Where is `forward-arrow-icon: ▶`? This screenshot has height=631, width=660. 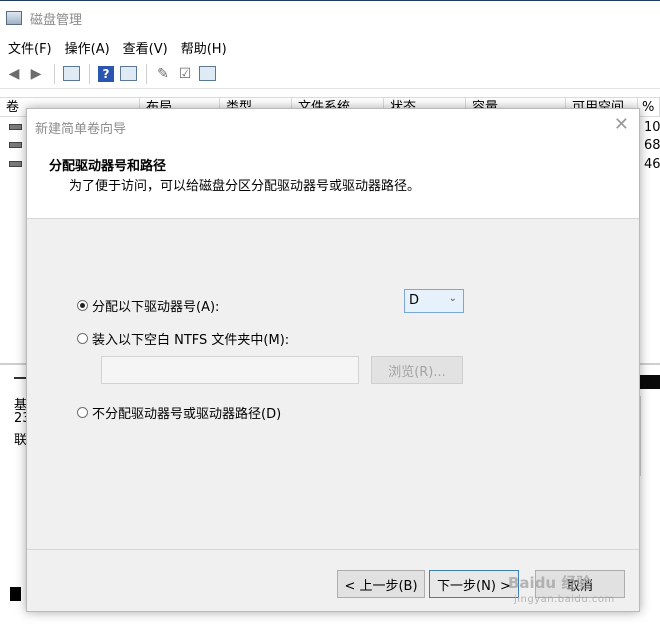 forward-arrow-icon: ▶ is located at coordinates (36, 74).